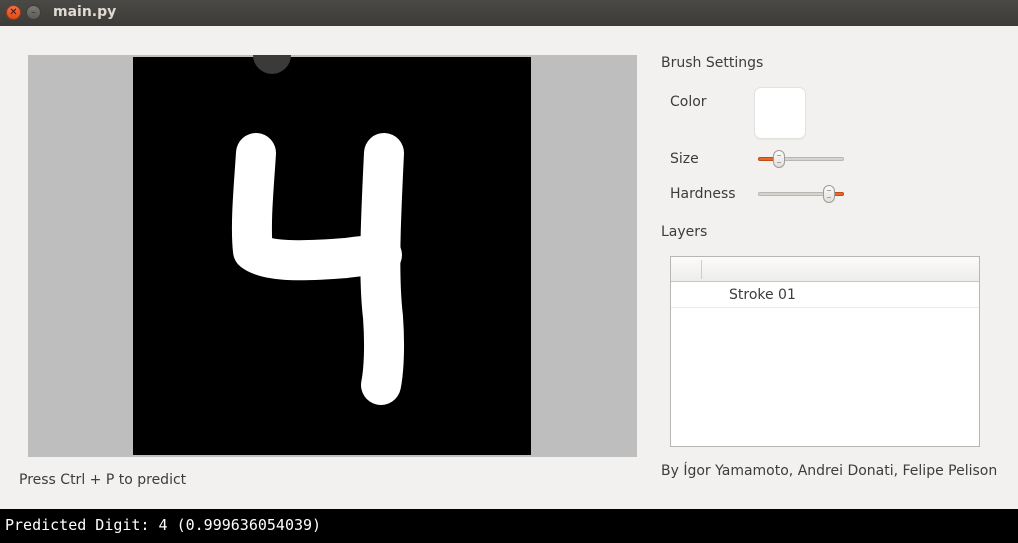  I want to click on size-slider-handle, so click(779, 159).